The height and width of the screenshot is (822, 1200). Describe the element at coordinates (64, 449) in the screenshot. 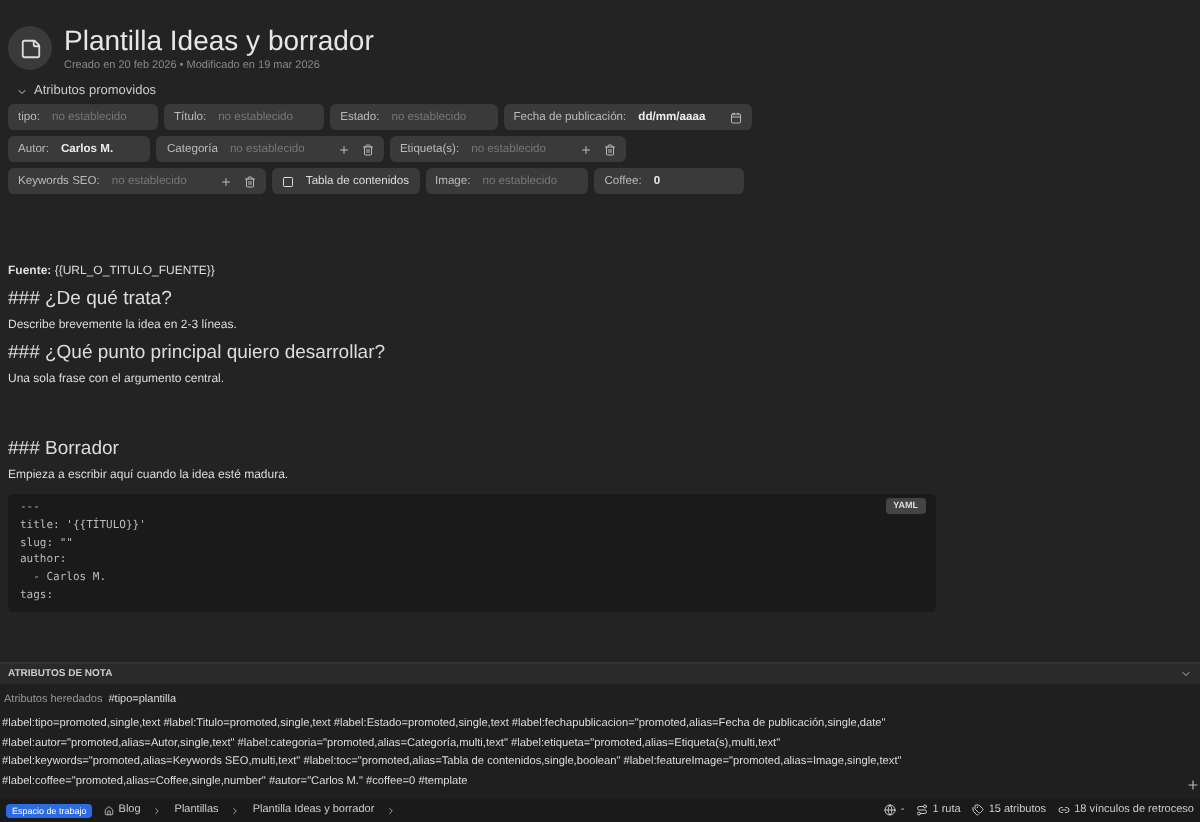

I see `heading: ### Borrador` at that location.